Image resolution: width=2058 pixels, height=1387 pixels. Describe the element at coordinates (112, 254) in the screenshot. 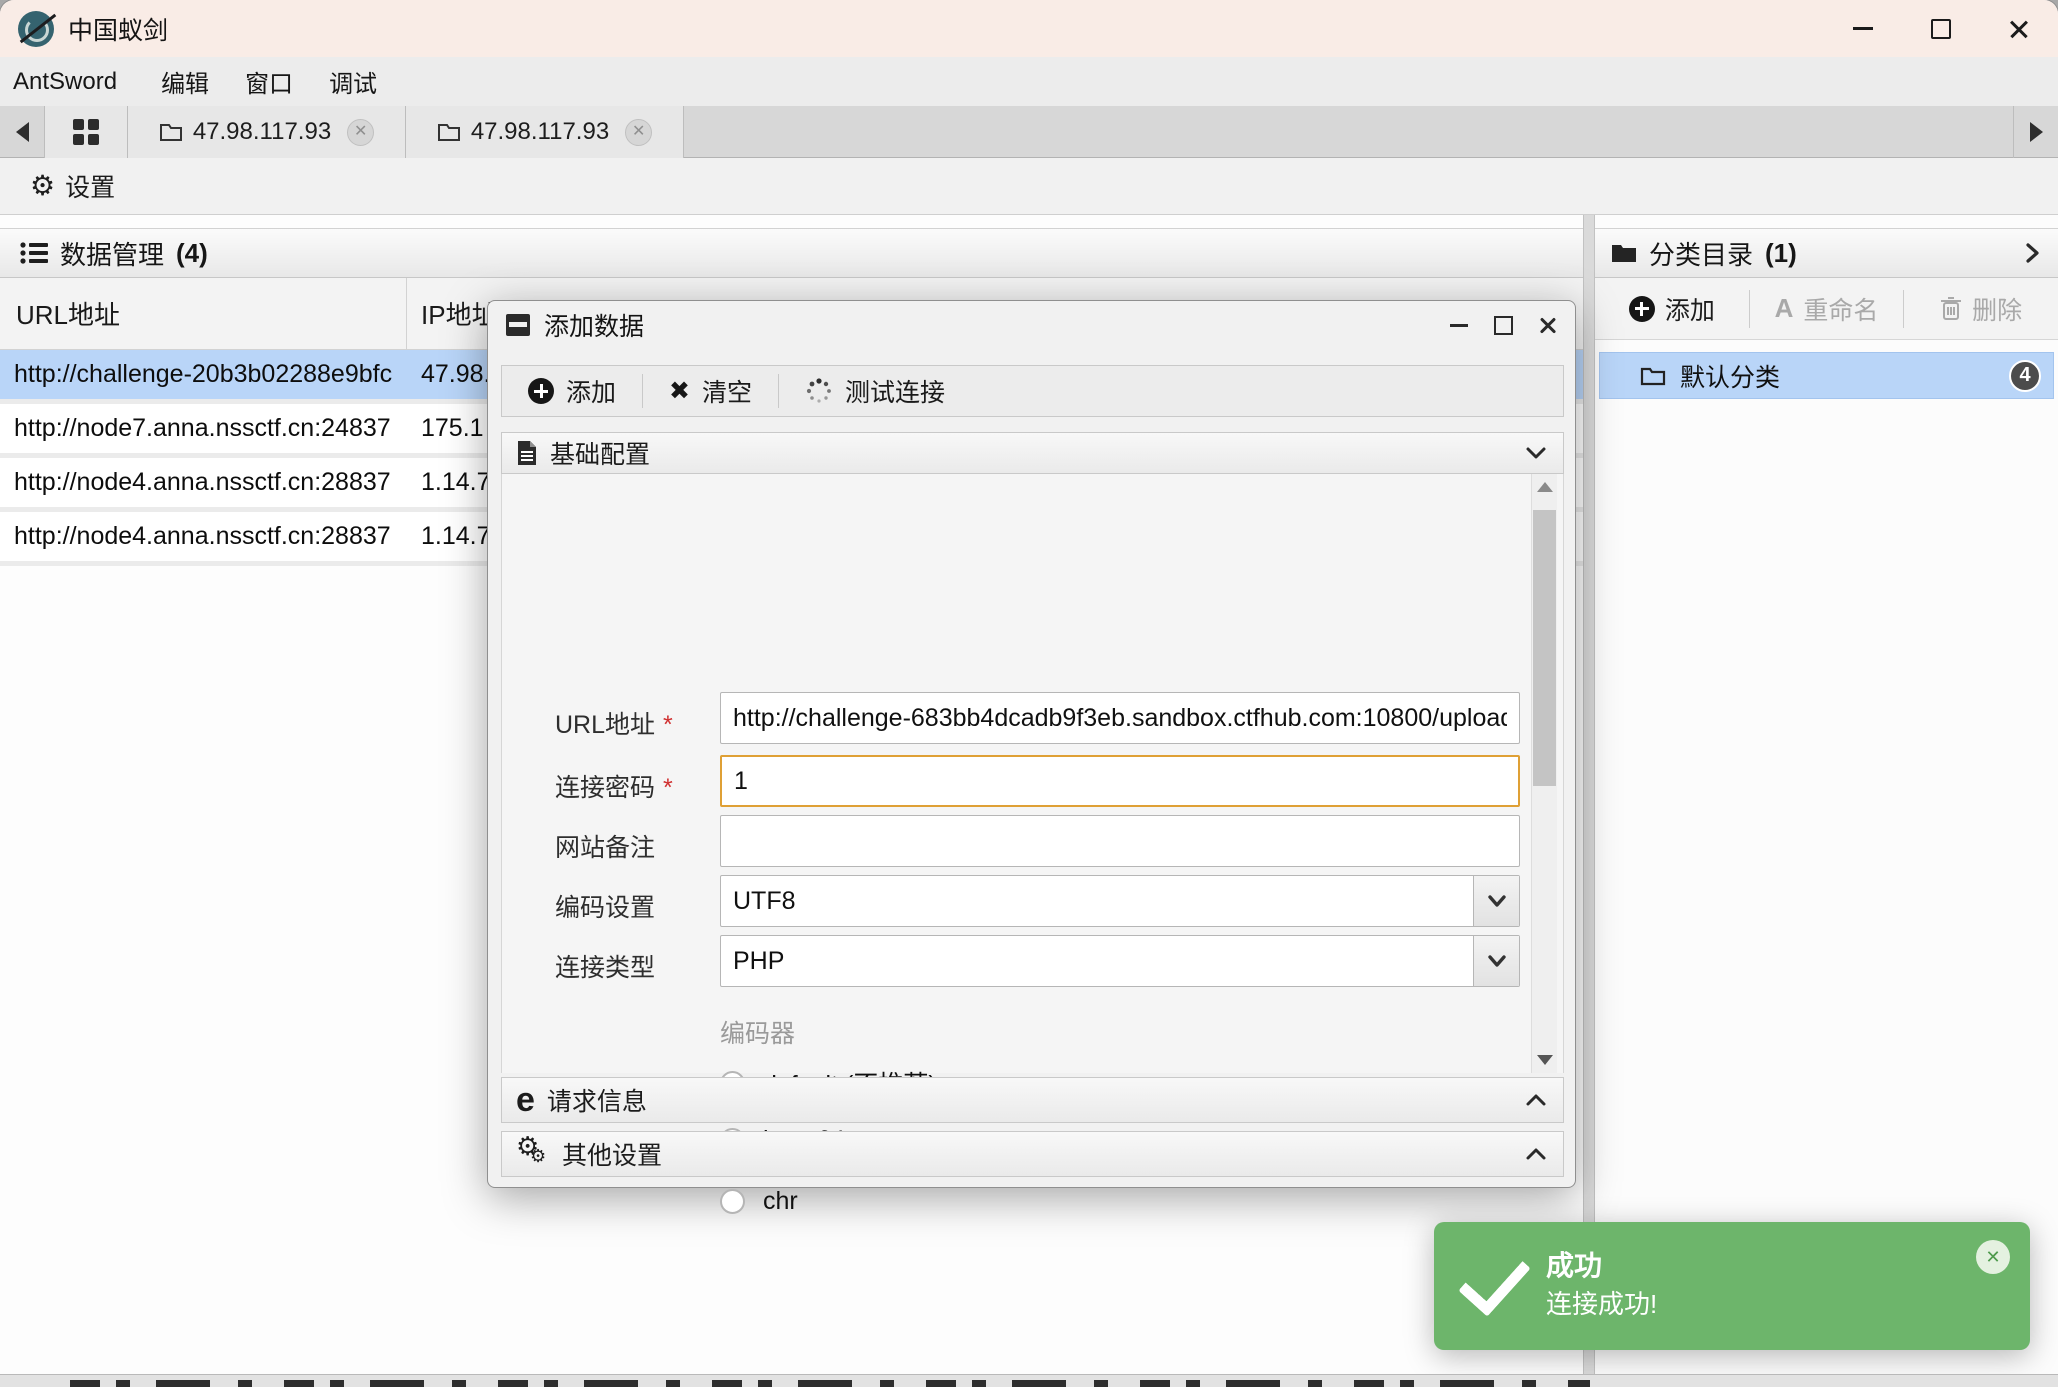

I see `data-panel-title: 数据管理` at that location.